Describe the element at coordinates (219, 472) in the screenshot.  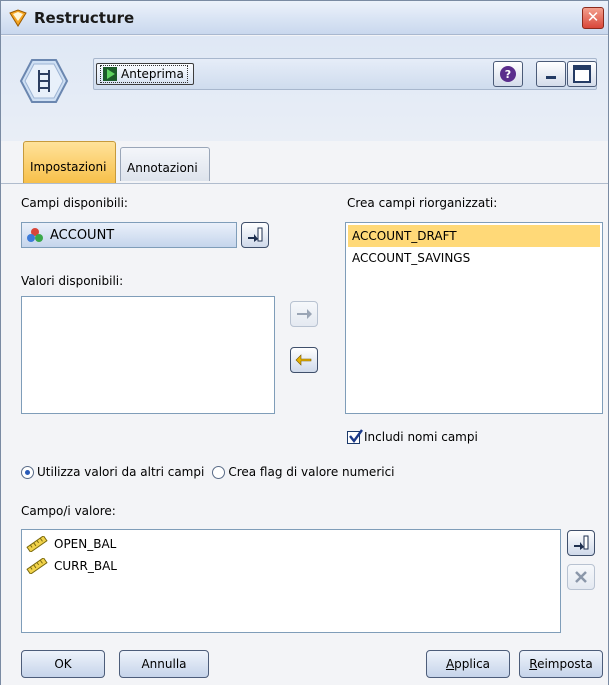
I see `radio-create-flags` at that location.